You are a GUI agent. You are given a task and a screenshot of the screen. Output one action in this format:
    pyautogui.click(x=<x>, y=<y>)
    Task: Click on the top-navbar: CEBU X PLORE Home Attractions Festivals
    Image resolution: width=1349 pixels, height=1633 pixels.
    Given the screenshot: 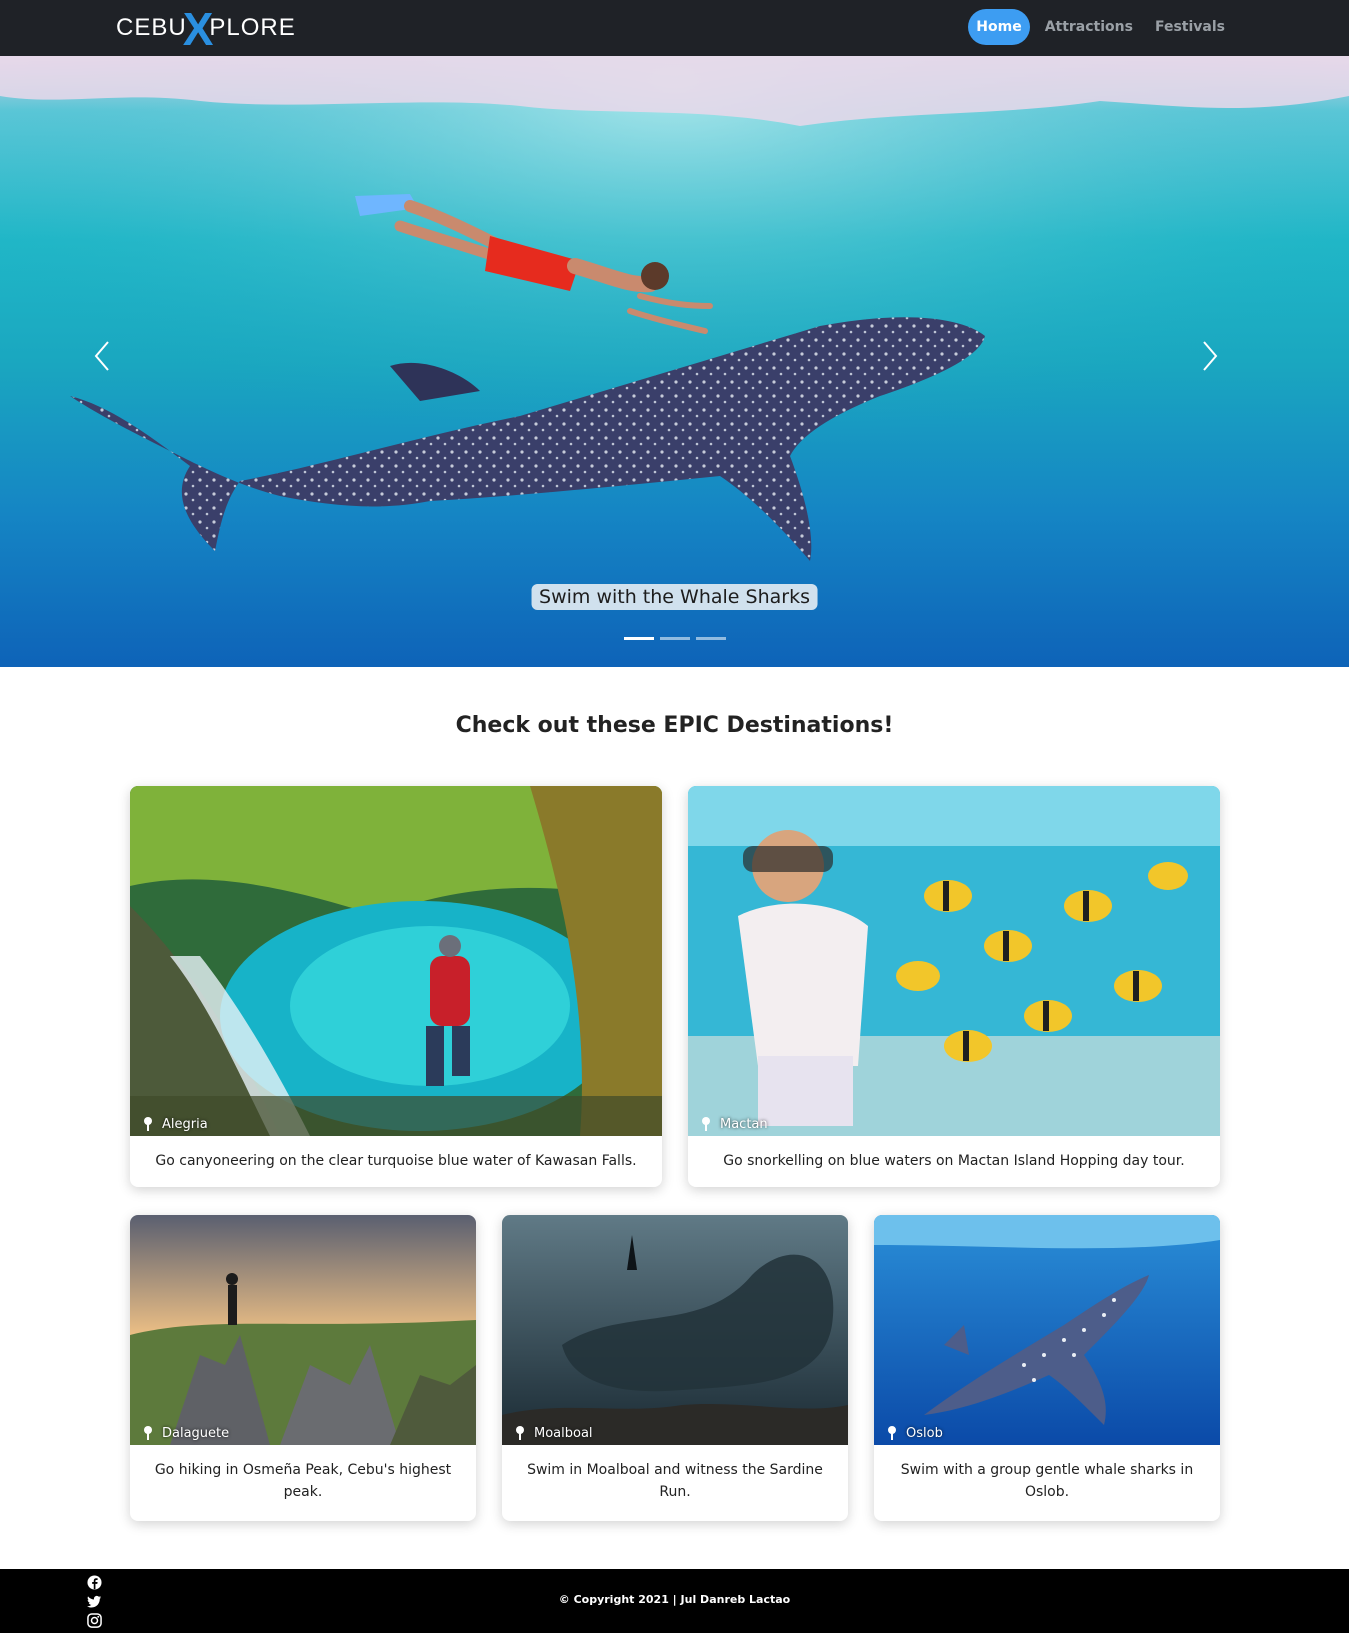 What is the action you would take?
    pyautogui.click(x=674, y=28)
    